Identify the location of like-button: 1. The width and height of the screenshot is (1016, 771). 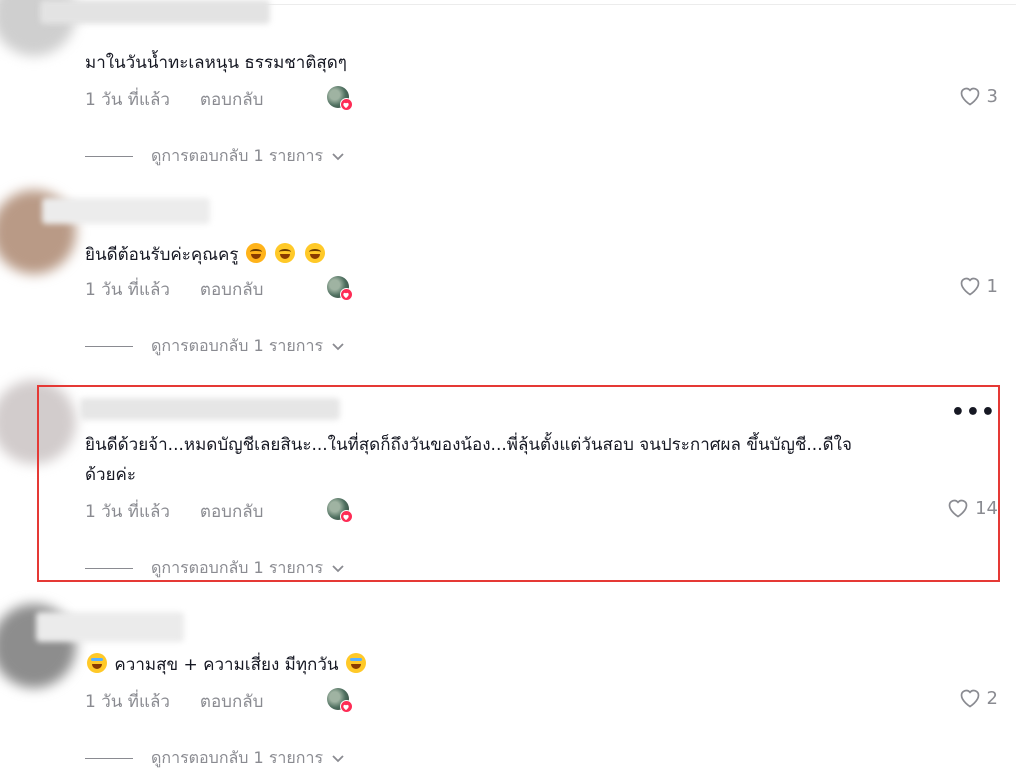
(977, 286).